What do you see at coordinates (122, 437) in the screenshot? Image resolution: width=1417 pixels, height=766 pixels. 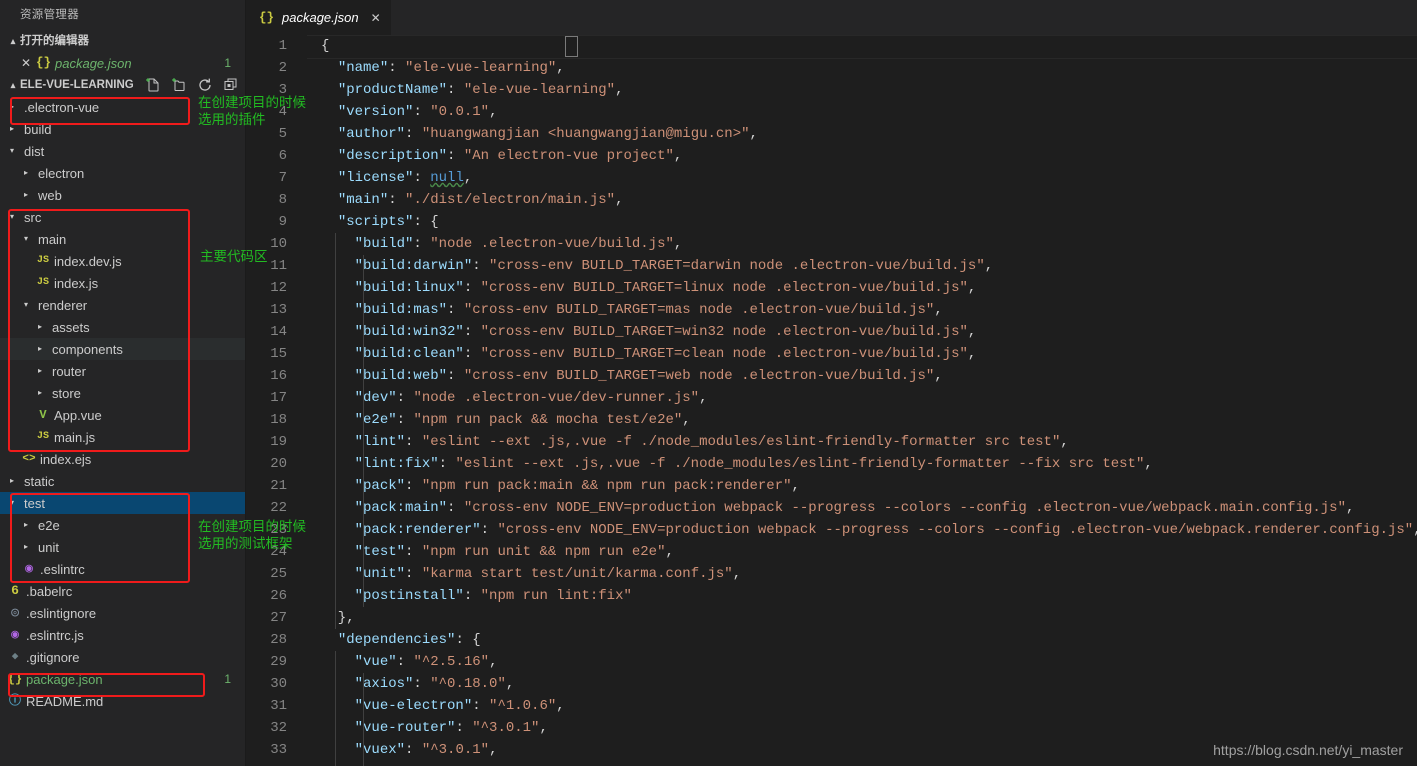 I see `tree-item-main-js: JS main.js` at bounding box center [122, 437].